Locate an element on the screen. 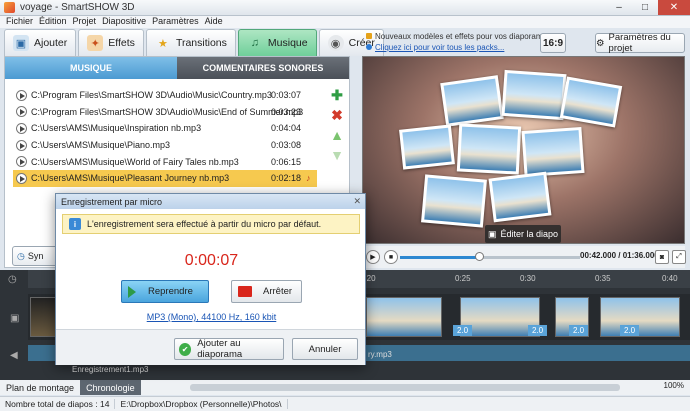 This screenshot has height=411, width=690. tab-effects: ✦ Effets is located at coordinates (111, 42).